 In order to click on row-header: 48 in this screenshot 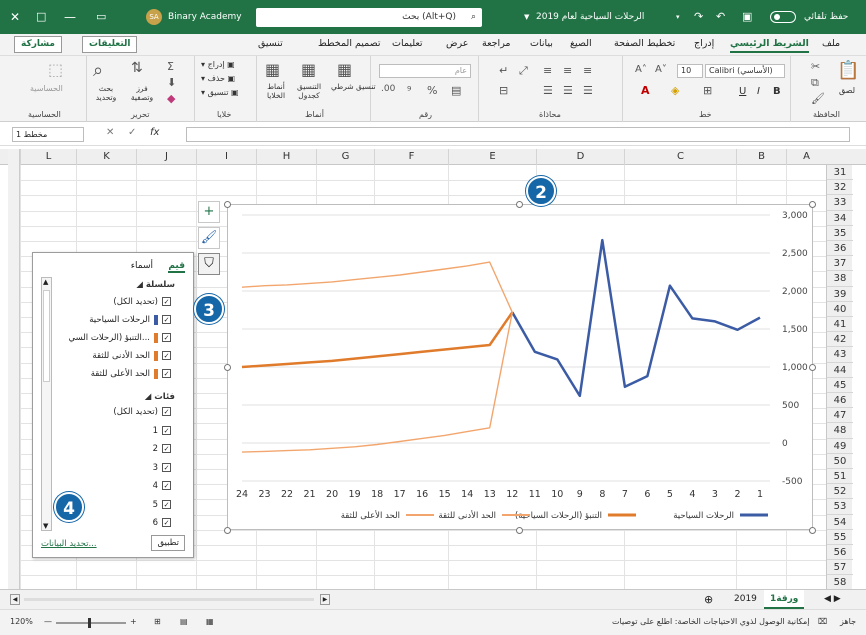, I will do `click(840, 431)`.